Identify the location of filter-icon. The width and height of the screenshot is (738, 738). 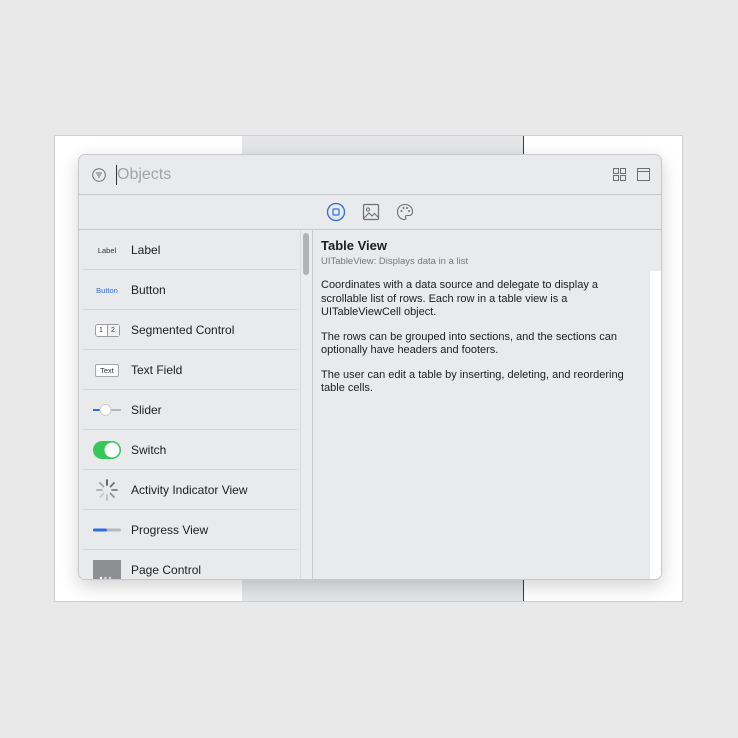
(99, 175).